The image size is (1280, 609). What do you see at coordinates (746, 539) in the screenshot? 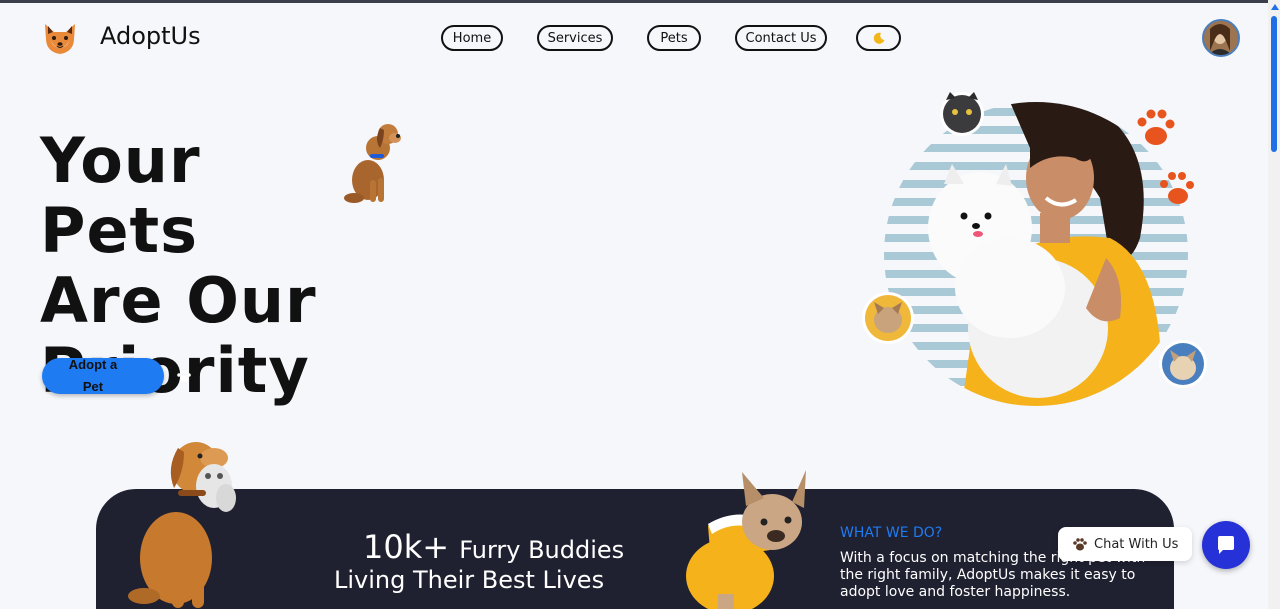
I see `french-bulldog-in-hoodie-image` at bounding box center [746, 539].